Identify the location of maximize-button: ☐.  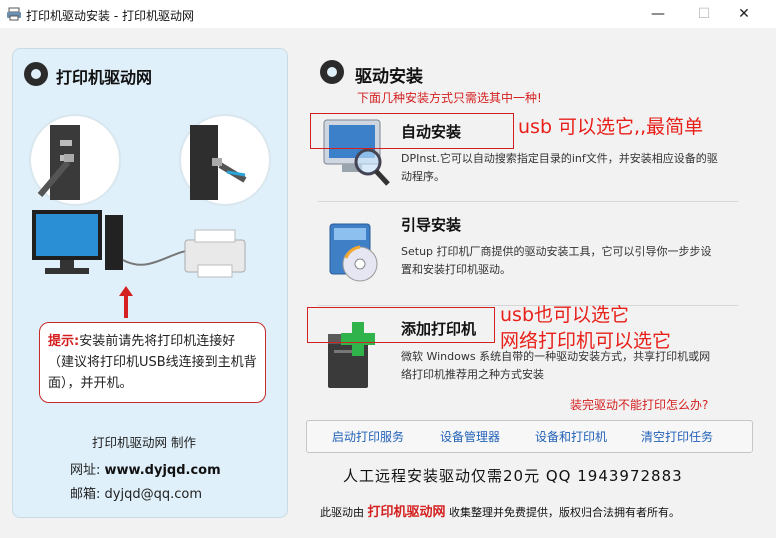
(704, 14).